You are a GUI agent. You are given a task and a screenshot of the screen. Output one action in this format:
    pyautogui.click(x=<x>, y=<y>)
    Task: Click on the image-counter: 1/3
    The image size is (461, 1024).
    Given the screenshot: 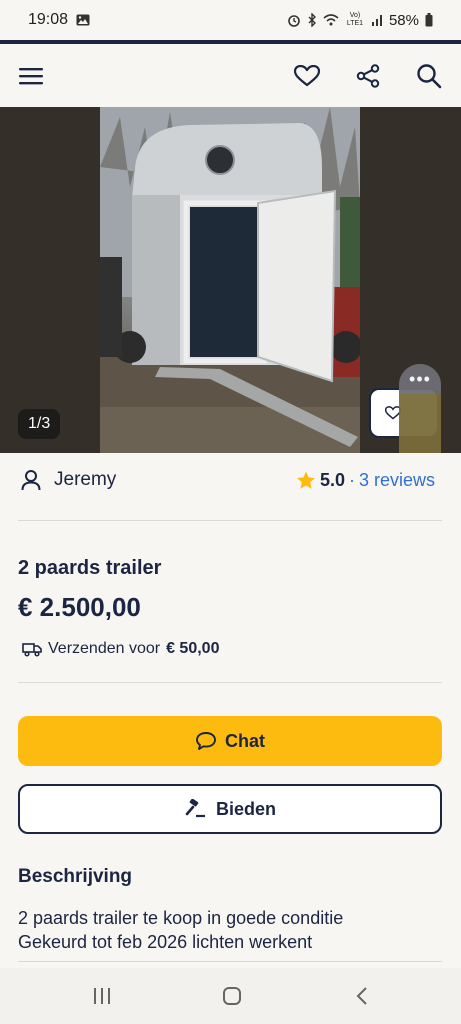 What is the action you would take?
    pyautogui.click(x=39, y=424)
    